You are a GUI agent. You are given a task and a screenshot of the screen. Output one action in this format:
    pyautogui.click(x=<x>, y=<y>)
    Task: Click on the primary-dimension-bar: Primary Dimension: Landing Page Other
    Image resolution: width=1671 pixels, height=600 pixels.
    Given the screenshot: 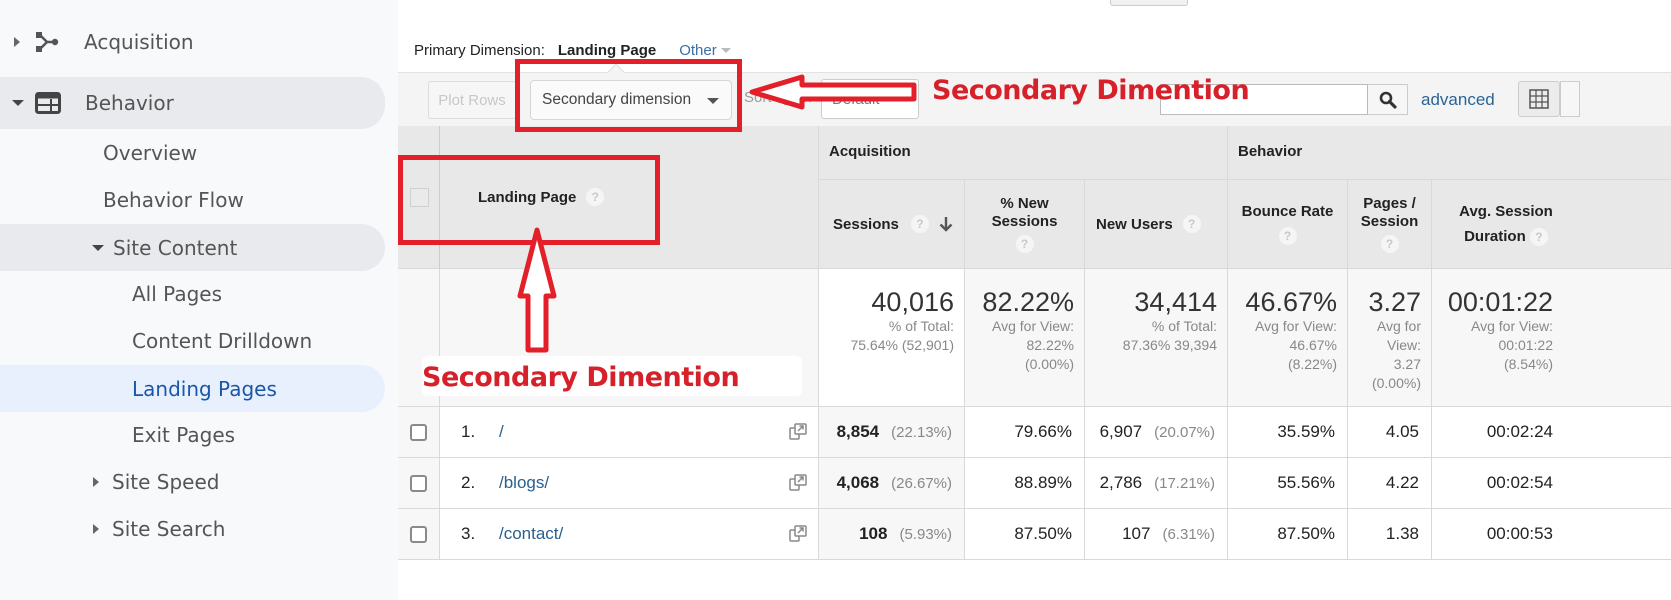 What is the action you would take?
    pyautogui.click(x=572, y=50)
    